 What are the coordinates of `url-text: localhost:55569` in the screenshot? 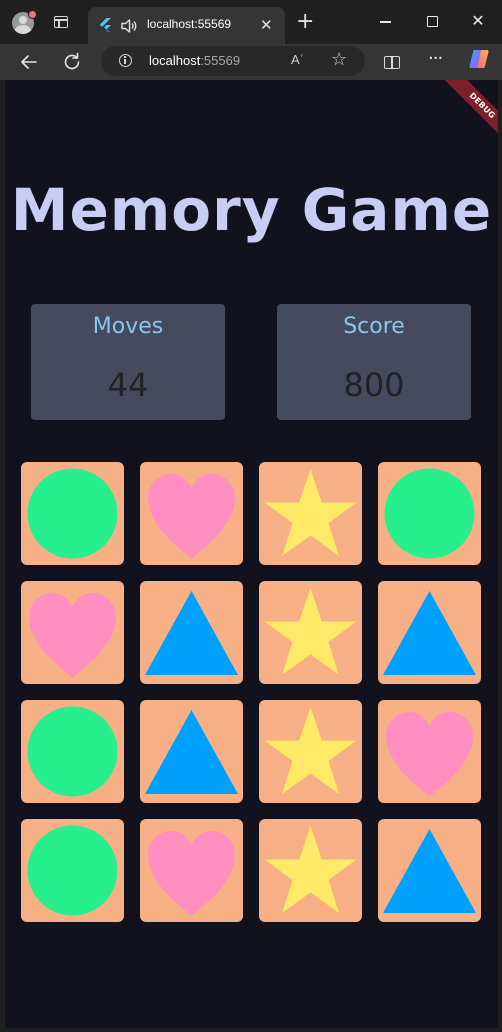 It's located at (194, 60).